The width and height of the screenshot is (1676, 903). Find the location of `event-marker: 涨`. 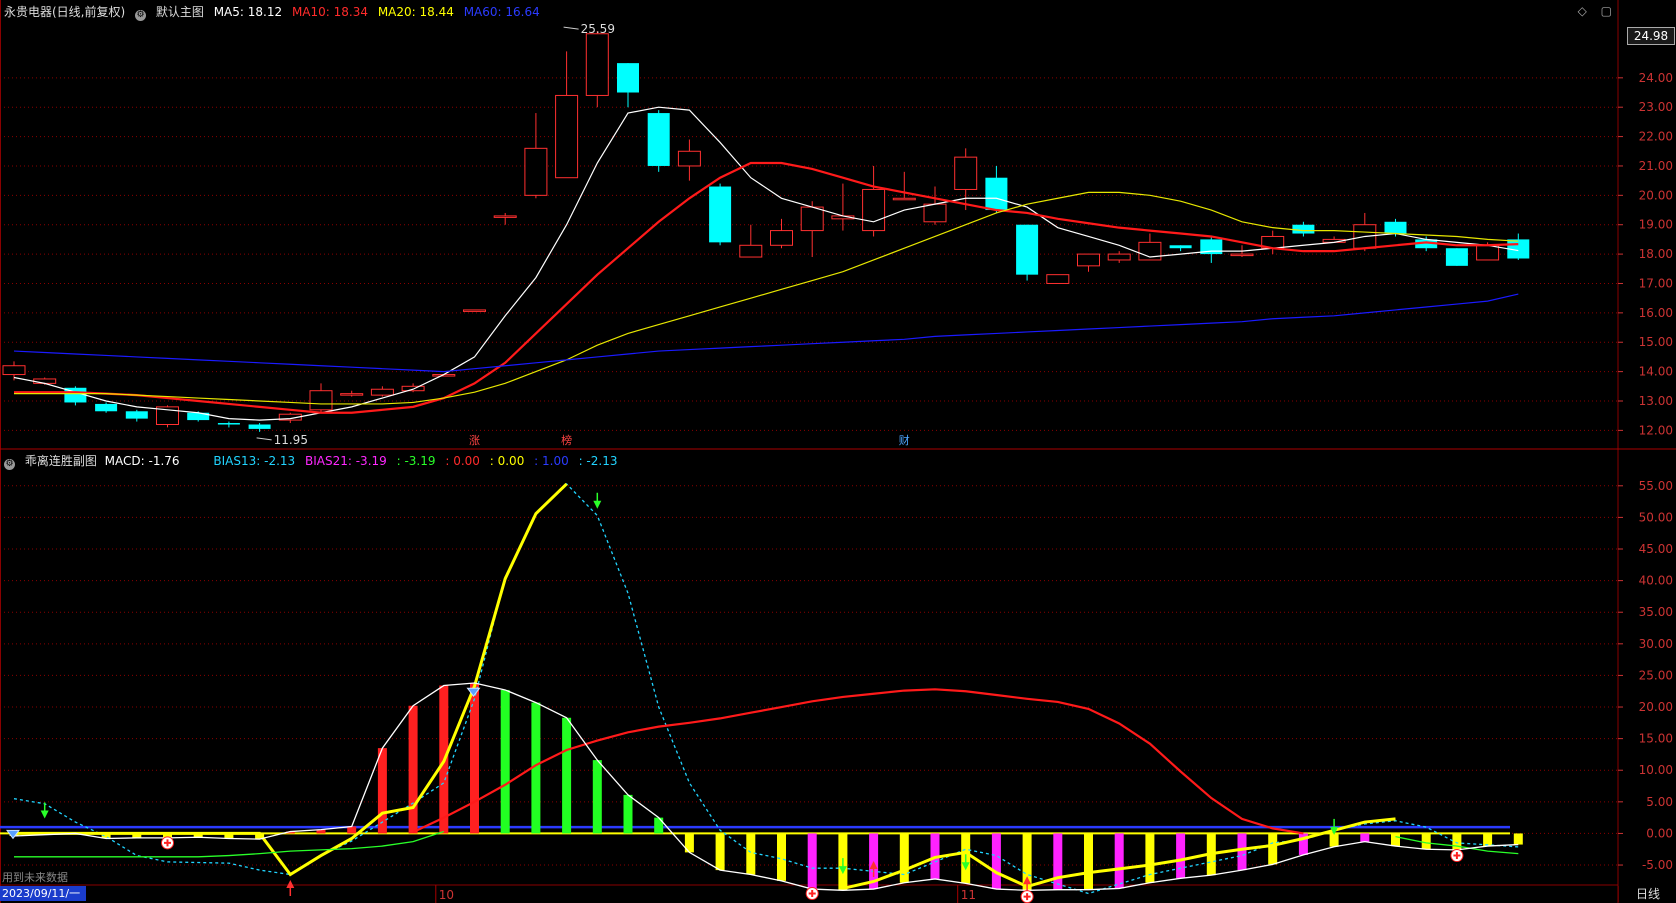

event-marker: 涨 is located at coordinates (474, 440).